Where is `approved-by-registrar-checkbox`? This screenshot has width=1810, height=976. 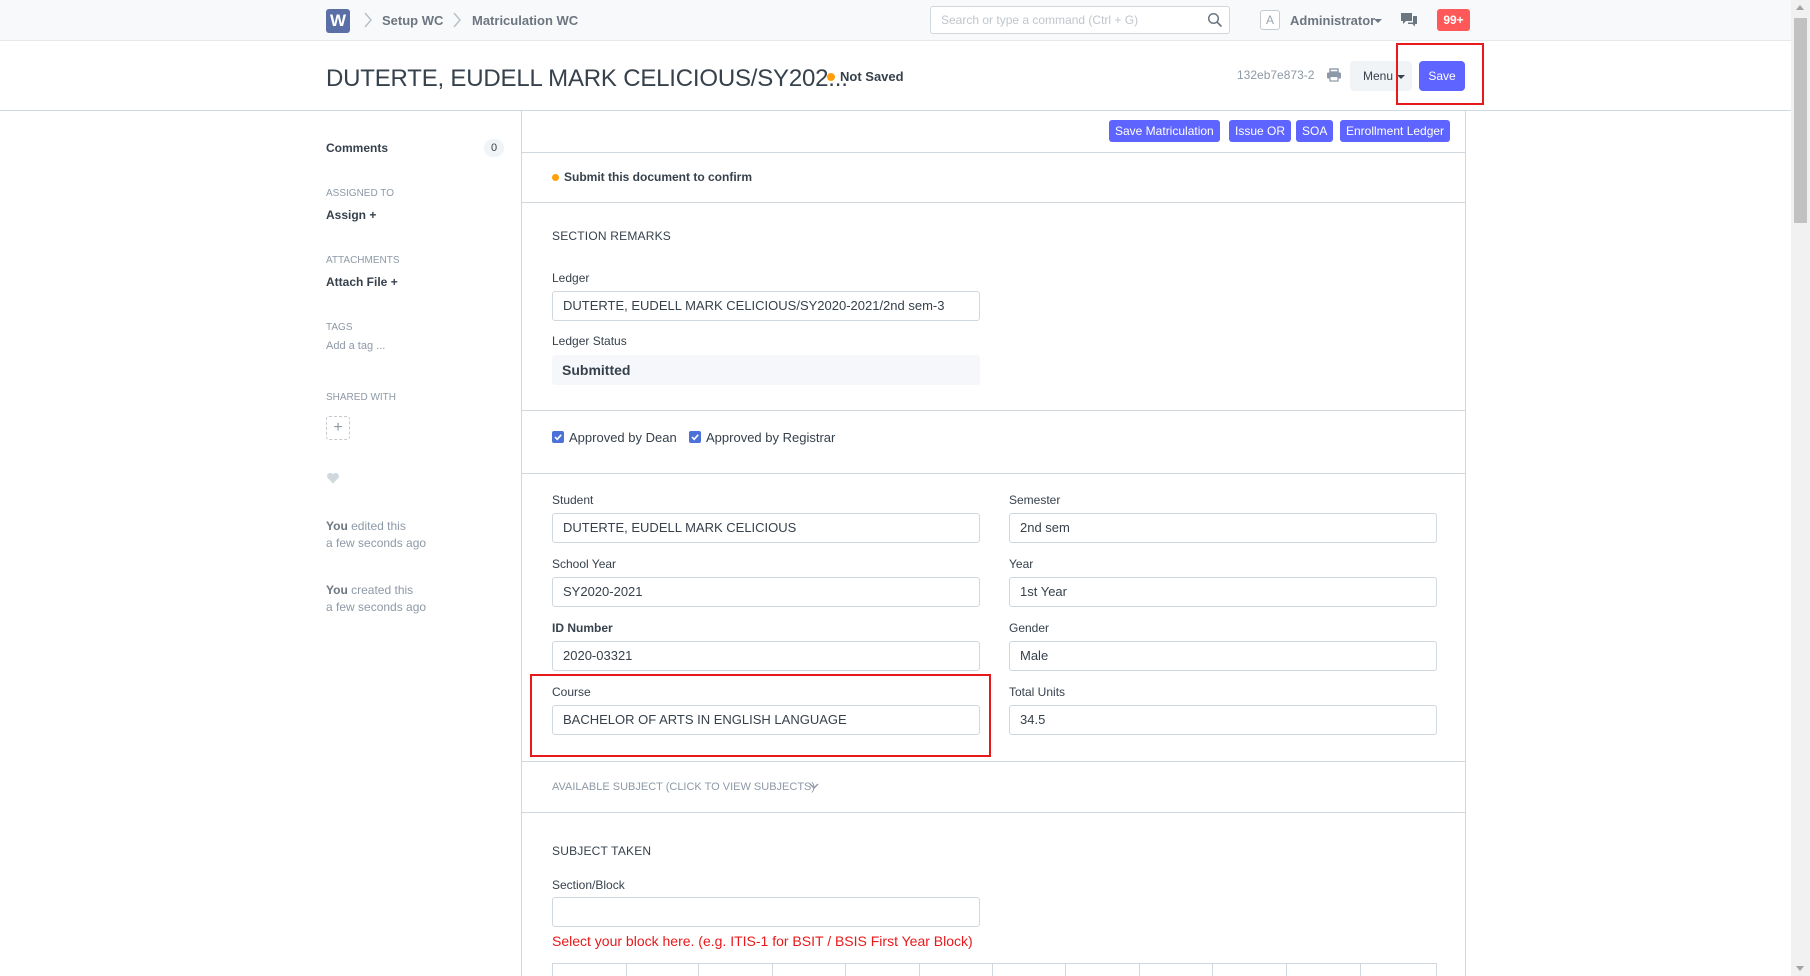
approved-by-registrar-checkbox is located at coordinates (695, 437).